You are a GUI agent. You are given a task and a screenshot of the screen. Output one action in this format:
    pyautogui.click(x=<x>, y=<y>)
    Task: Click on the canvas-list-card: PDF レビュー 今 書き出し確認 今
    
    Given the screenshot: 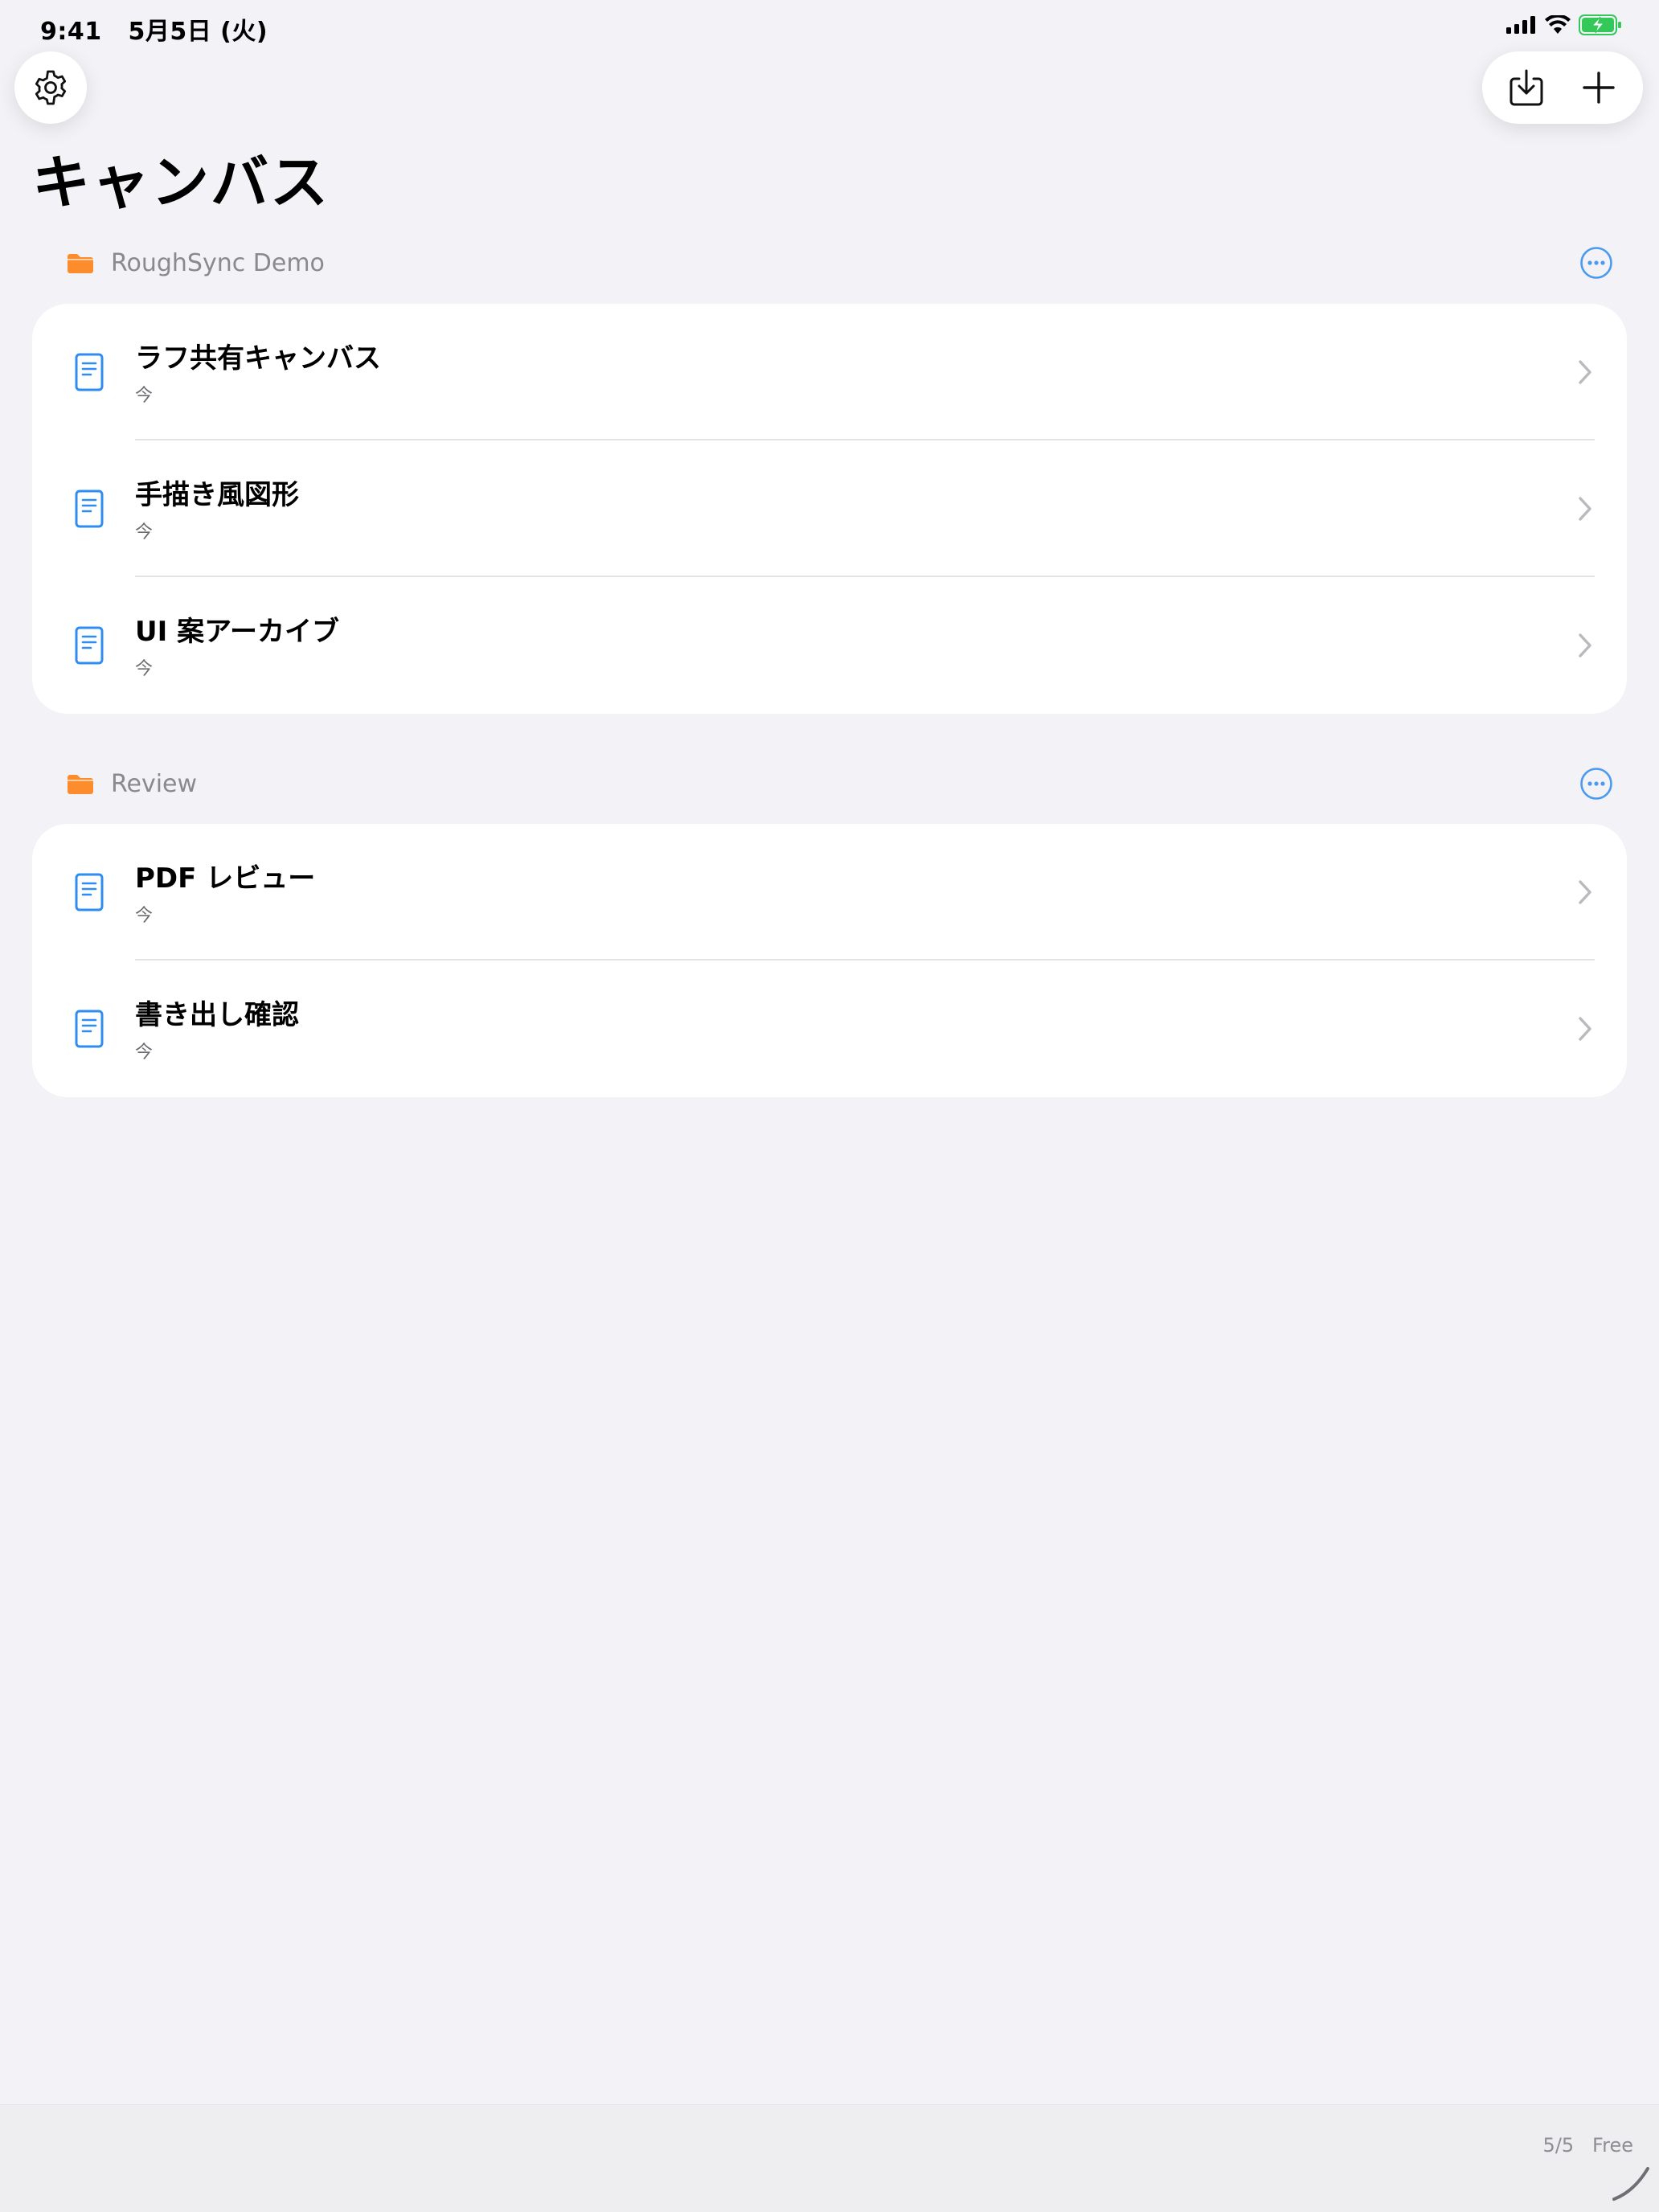 What is the action you would take?
    pyautogui.click(x=829, y=960)
    